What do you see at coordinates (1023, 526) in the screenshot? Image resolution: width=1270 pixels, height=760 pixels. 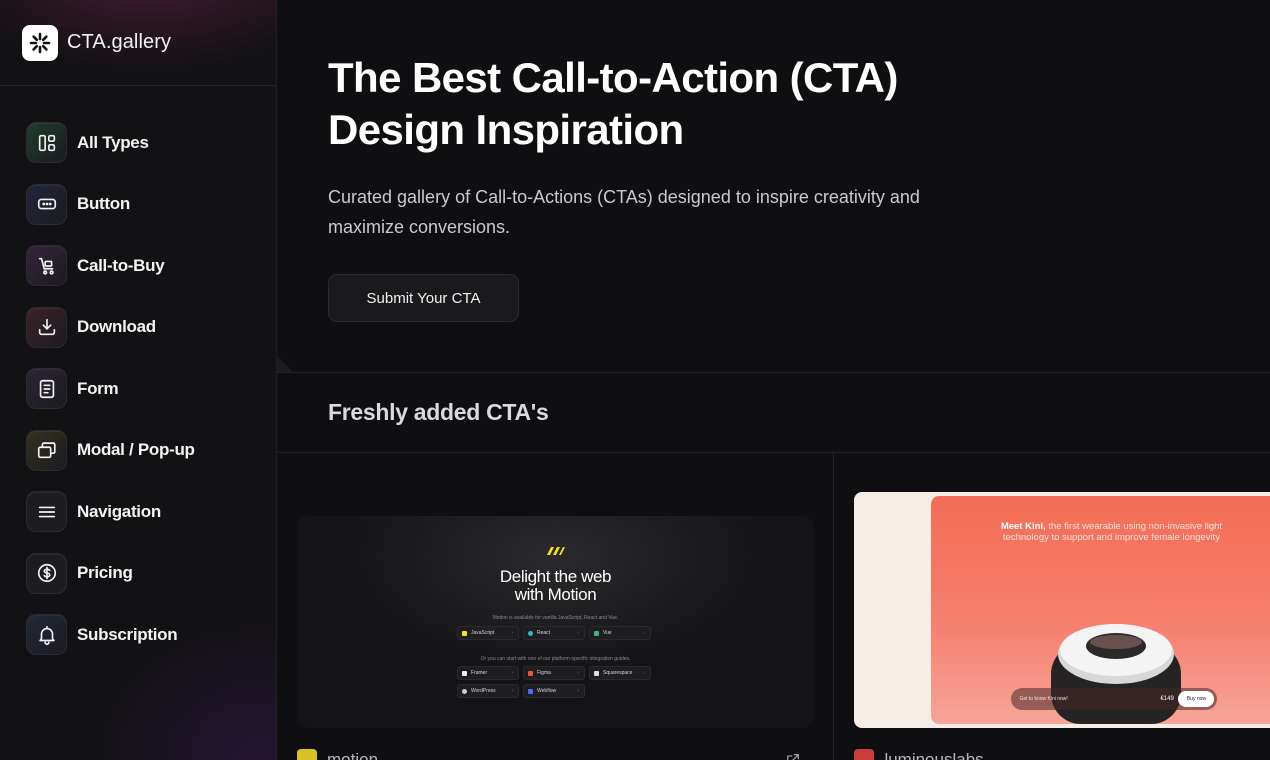 I see `preview-headline-bold: Meet Kini,` at bounding box center [1023, 526].